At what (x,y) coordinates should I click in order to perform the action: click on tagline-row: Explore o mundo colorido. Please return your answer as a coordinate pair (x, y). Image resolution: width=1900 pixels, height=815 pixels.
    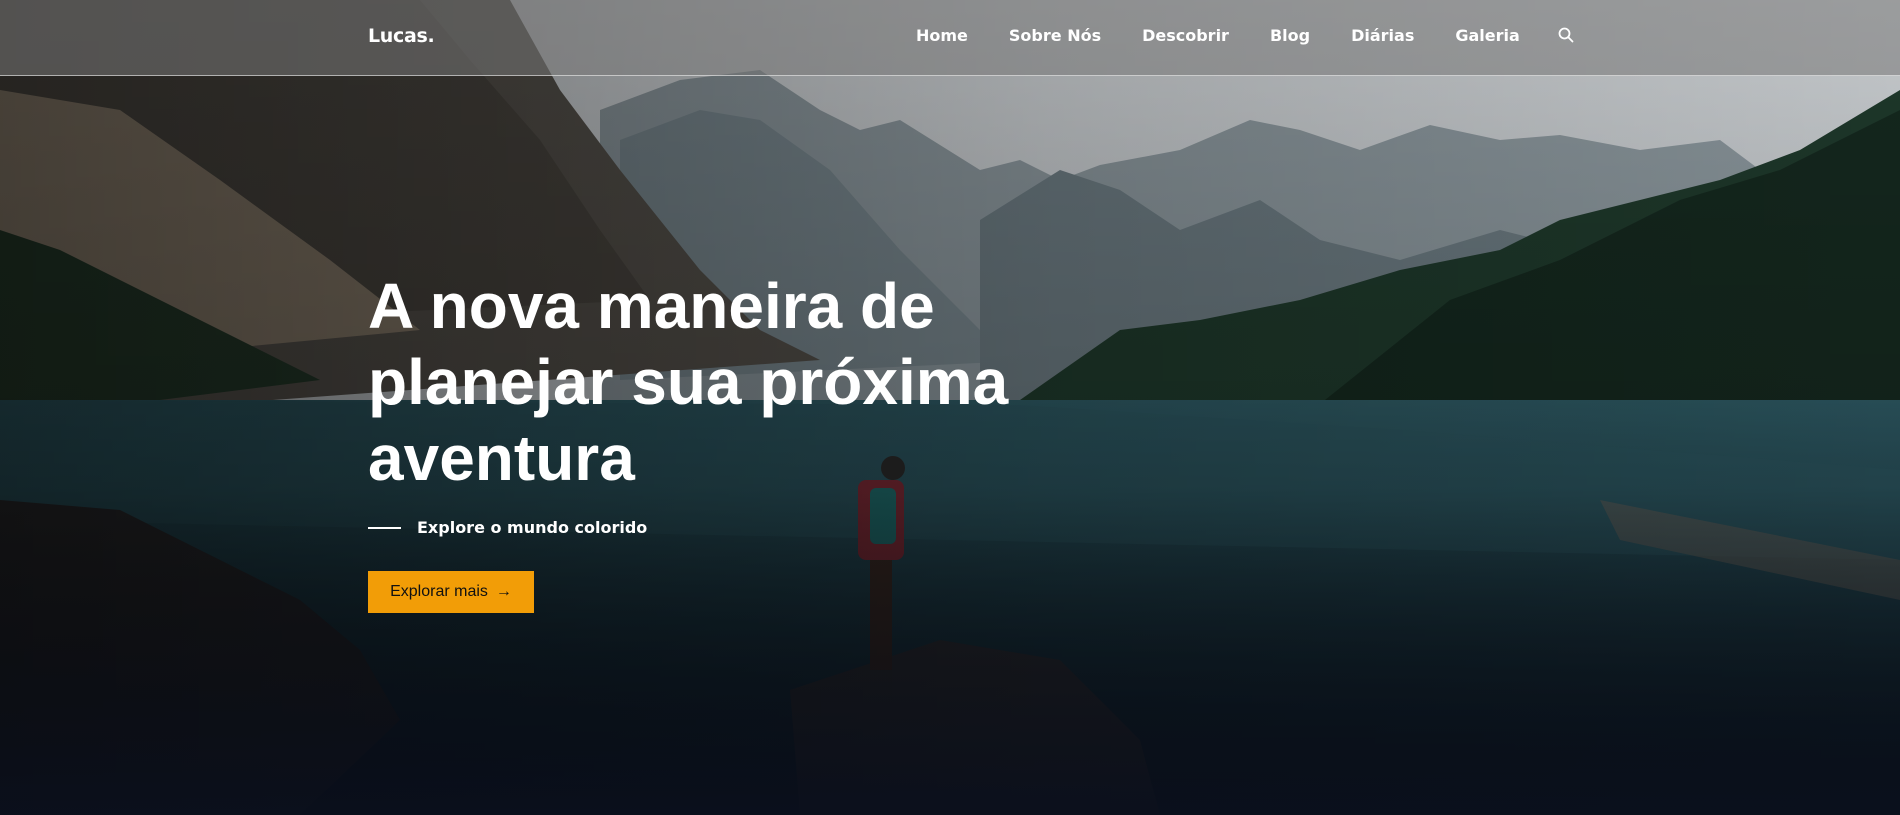
    Looking at the image, I should click on (718, 527).